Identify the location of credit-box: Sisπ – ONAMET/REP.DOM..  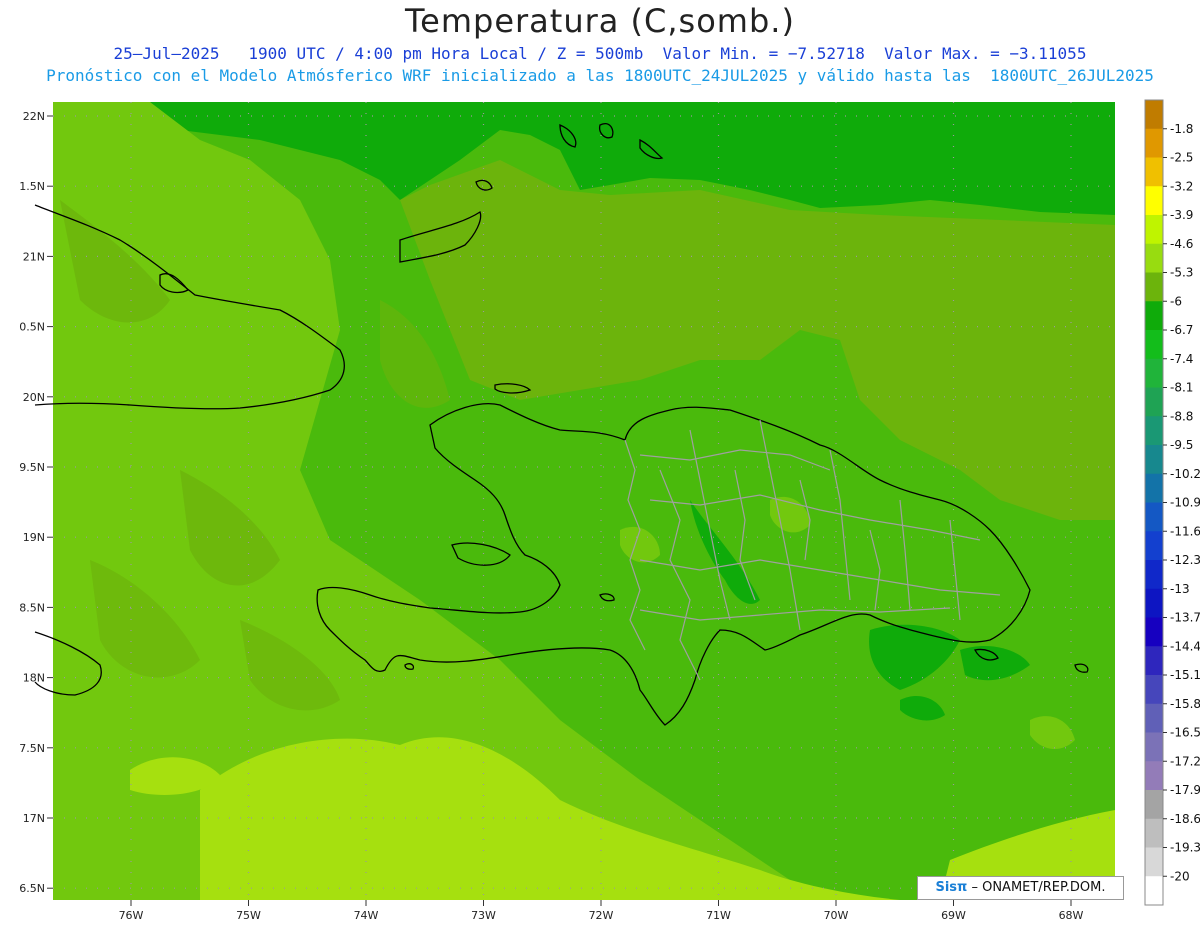
(1020, 888).